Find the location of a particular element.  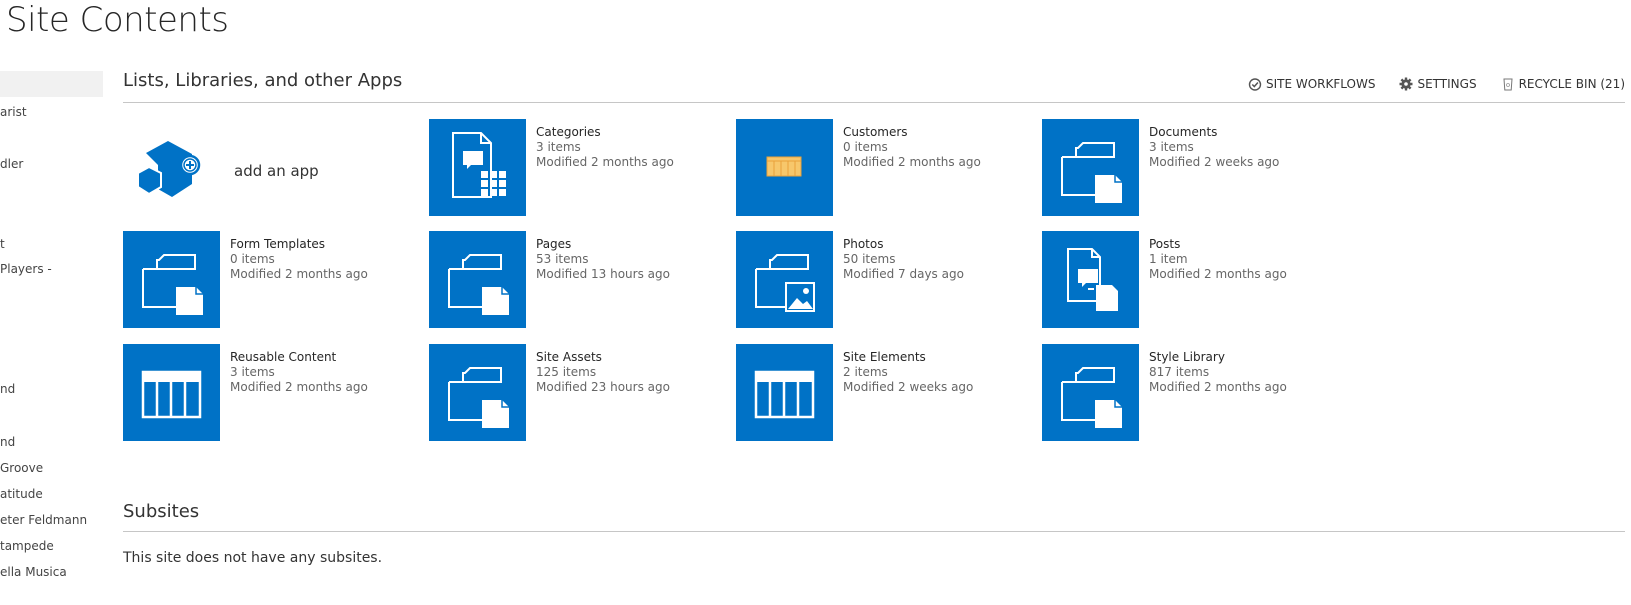

lists-divider is located at coordinates (874, 102).